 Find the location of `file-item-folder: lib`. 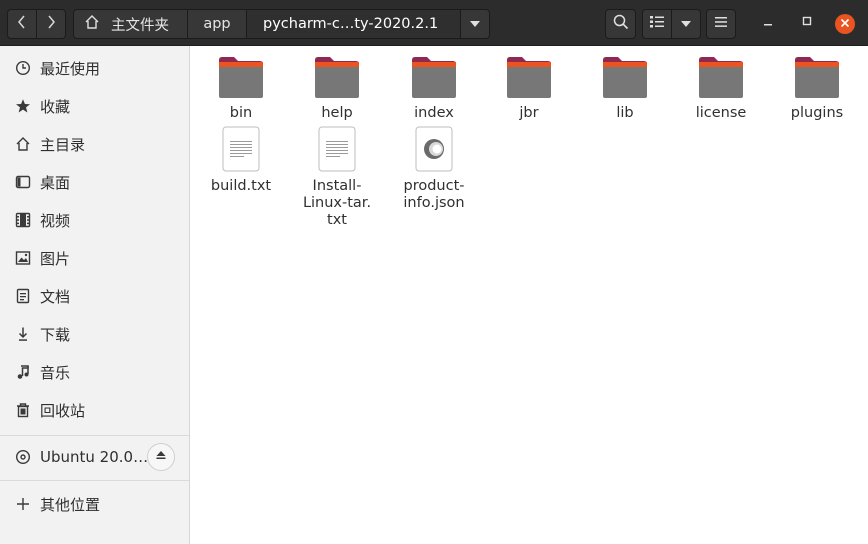

file-item-folder: lib is located at coordinates (625, 89).